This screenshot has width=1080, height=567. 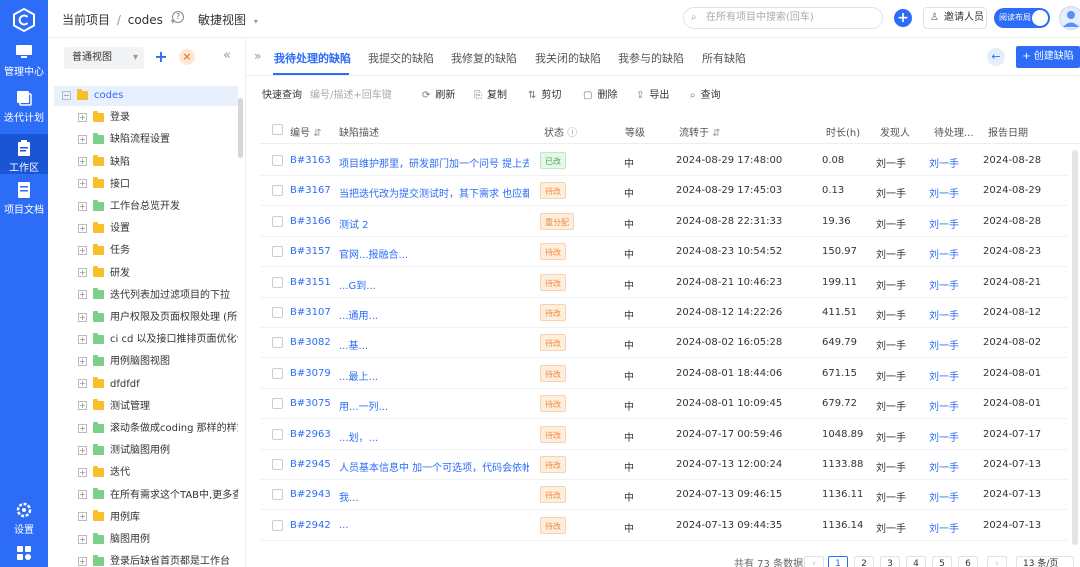 What do you see at coordinates (490, 93) in the screenshot?
I see `toolbar-action-1: ⎘ 复制` at bounding box center [490, 93].